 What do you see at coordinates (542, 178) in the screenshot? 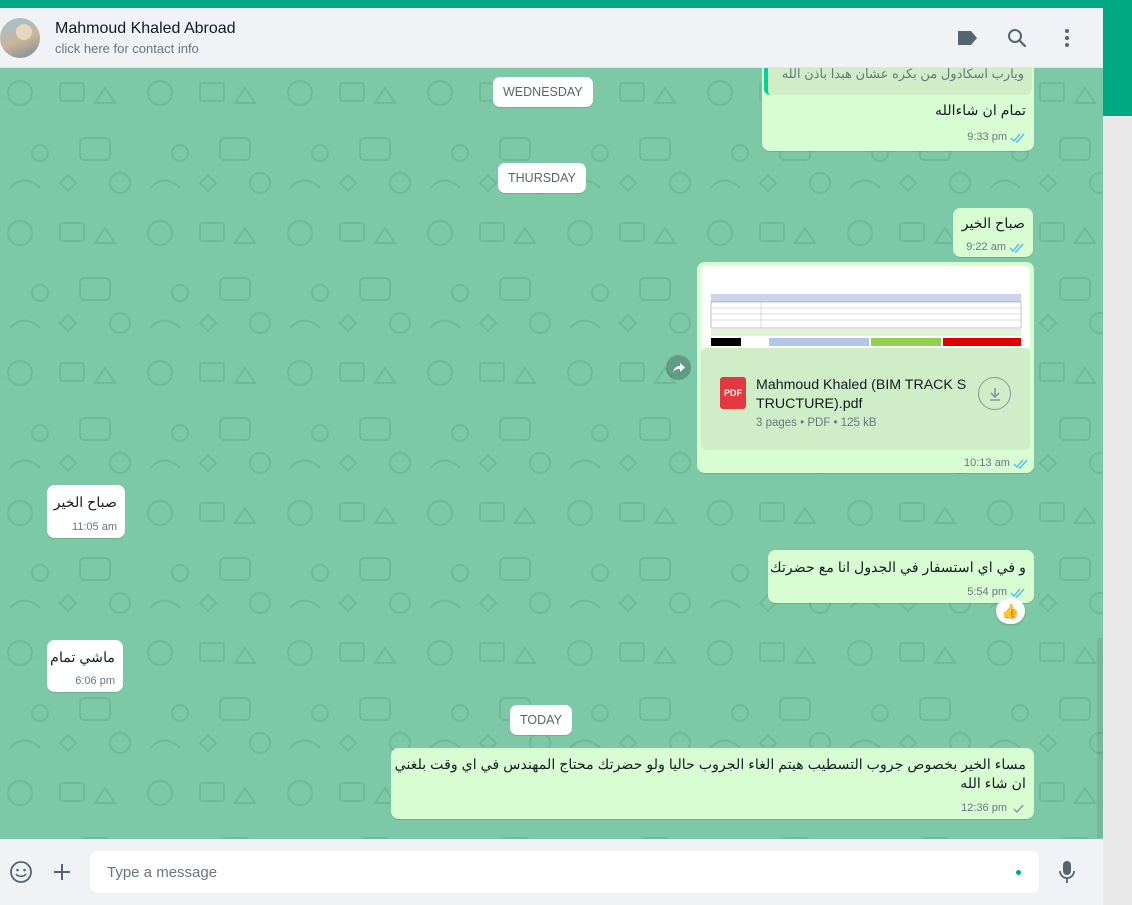
I see `date-separator: THURSDAY` at bounding box center [542, 178].